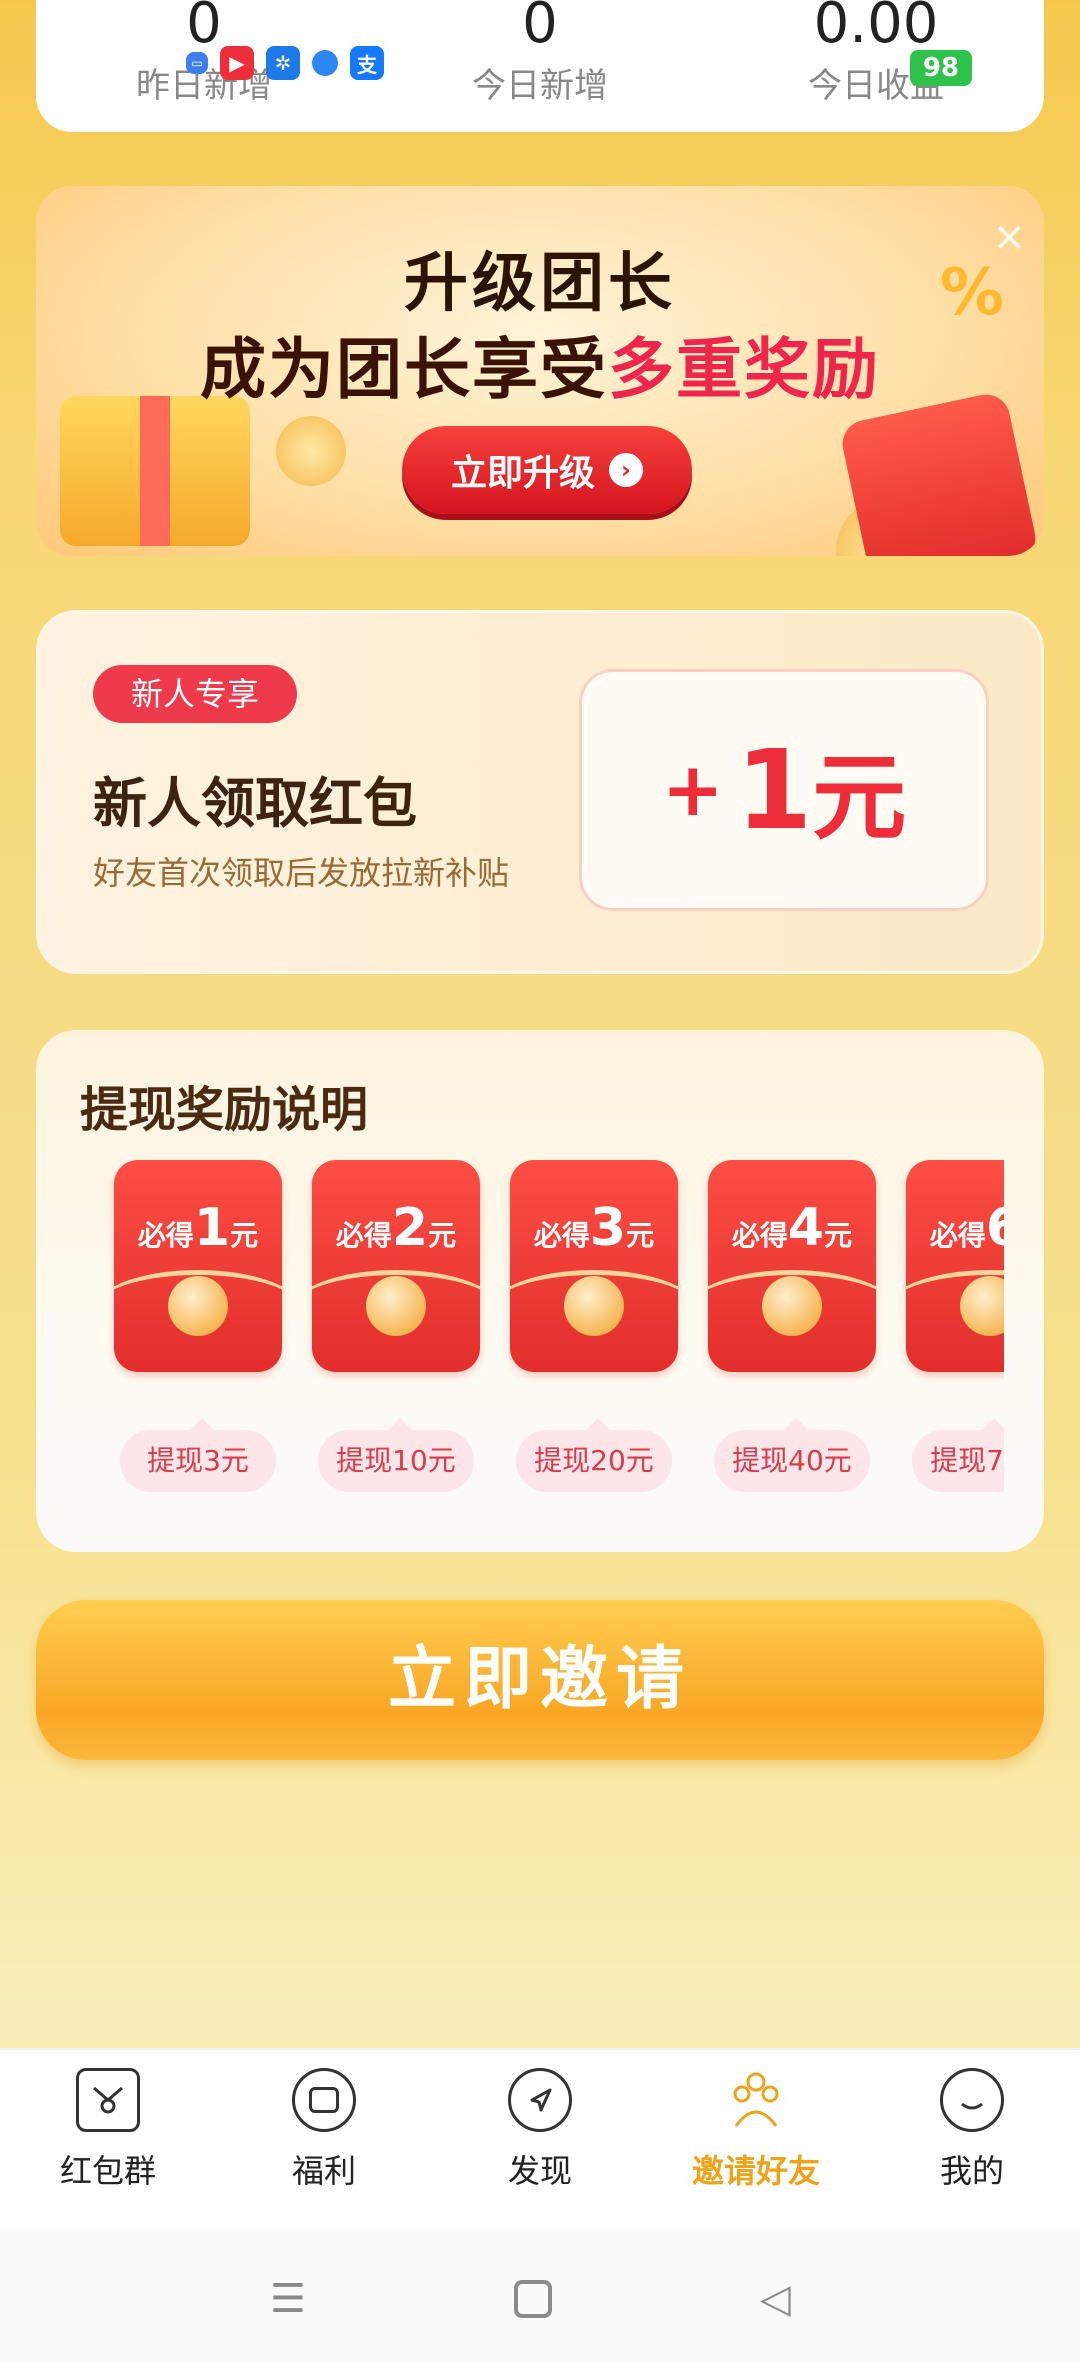  Describe the element at coordinates (971, 2171) in the screenshot. I see `tab-label: 我的` at that location.